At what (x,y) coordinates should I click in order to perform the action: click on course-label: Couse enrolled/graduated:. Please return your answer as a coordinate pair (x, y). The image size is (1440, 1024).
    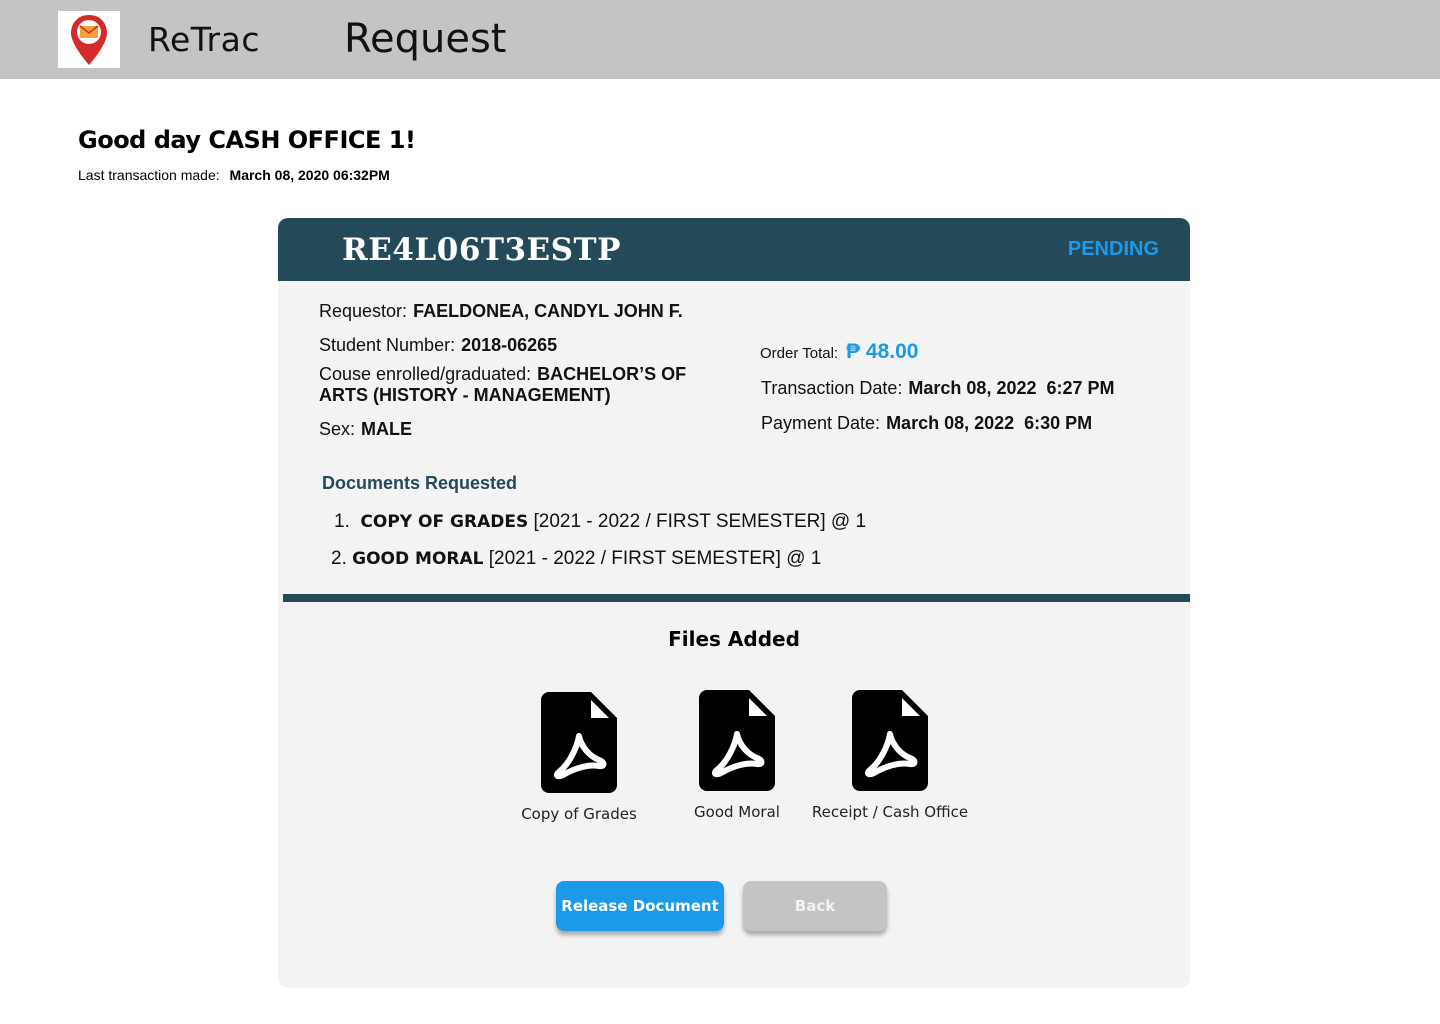
    Looking at the image, I should click on (425, 374).